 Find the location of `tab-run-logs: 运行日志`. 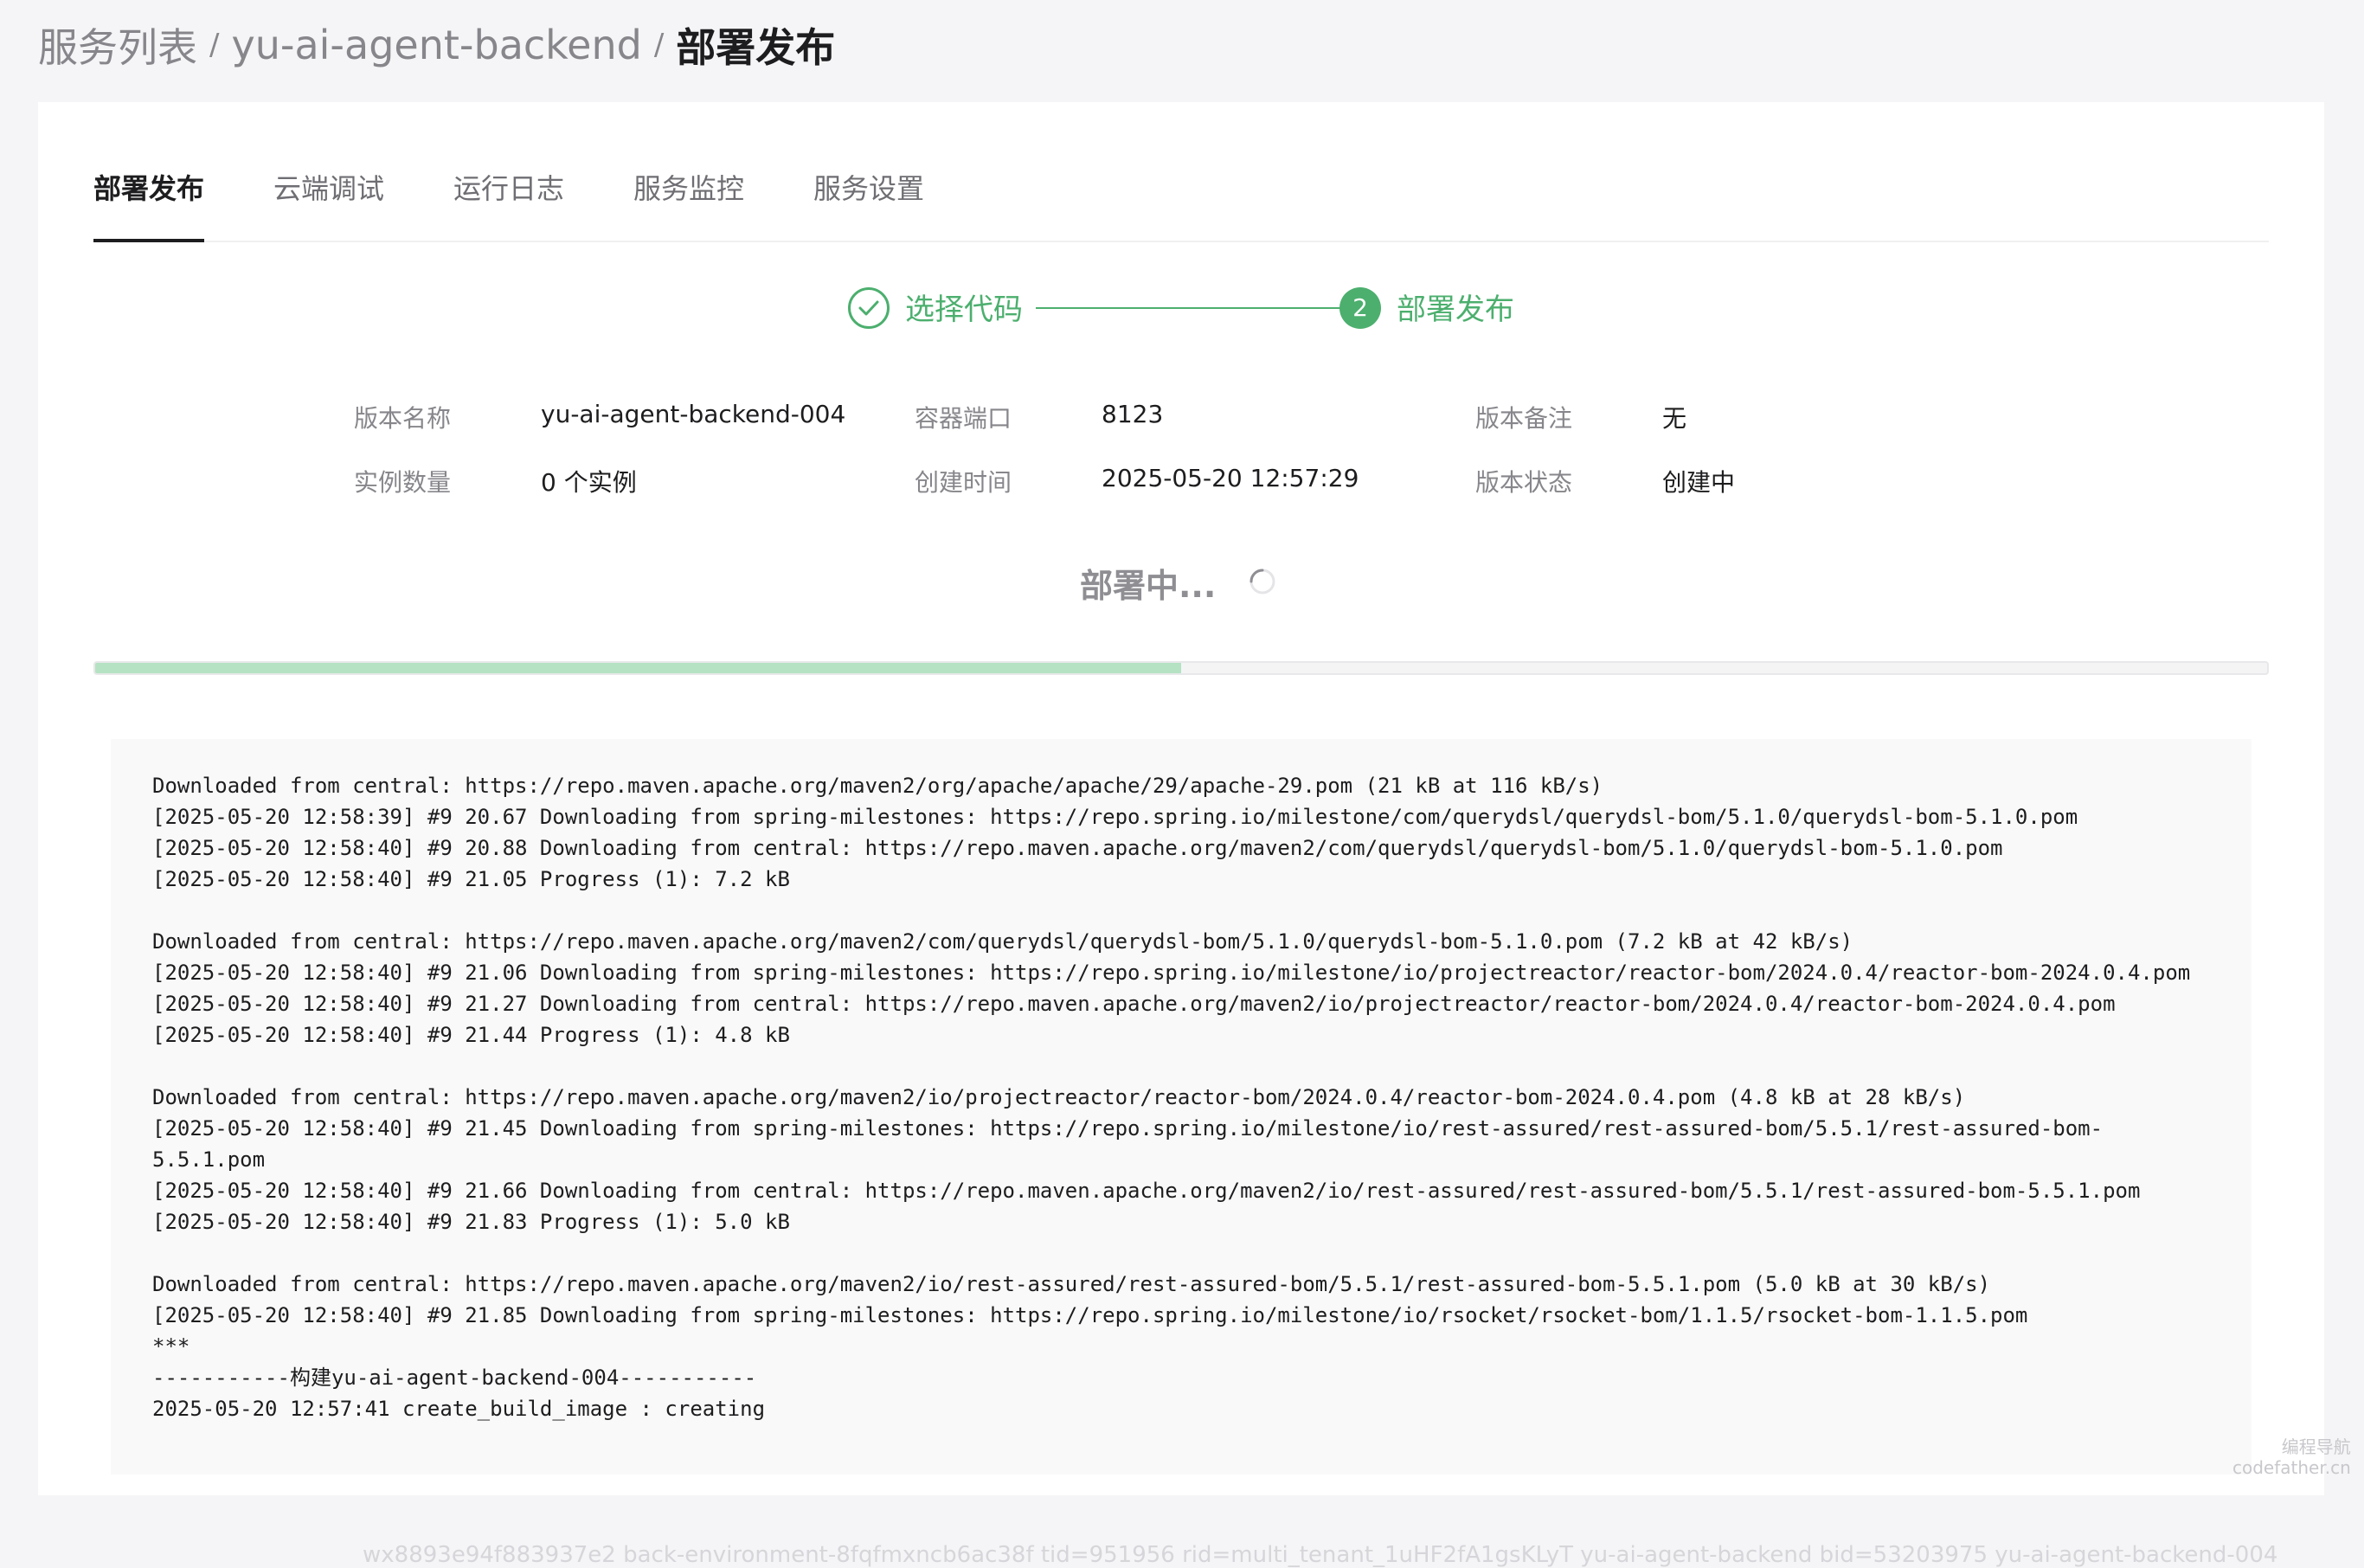

tab-run-logs: 运行日志 is located at coordinates (508, 196).